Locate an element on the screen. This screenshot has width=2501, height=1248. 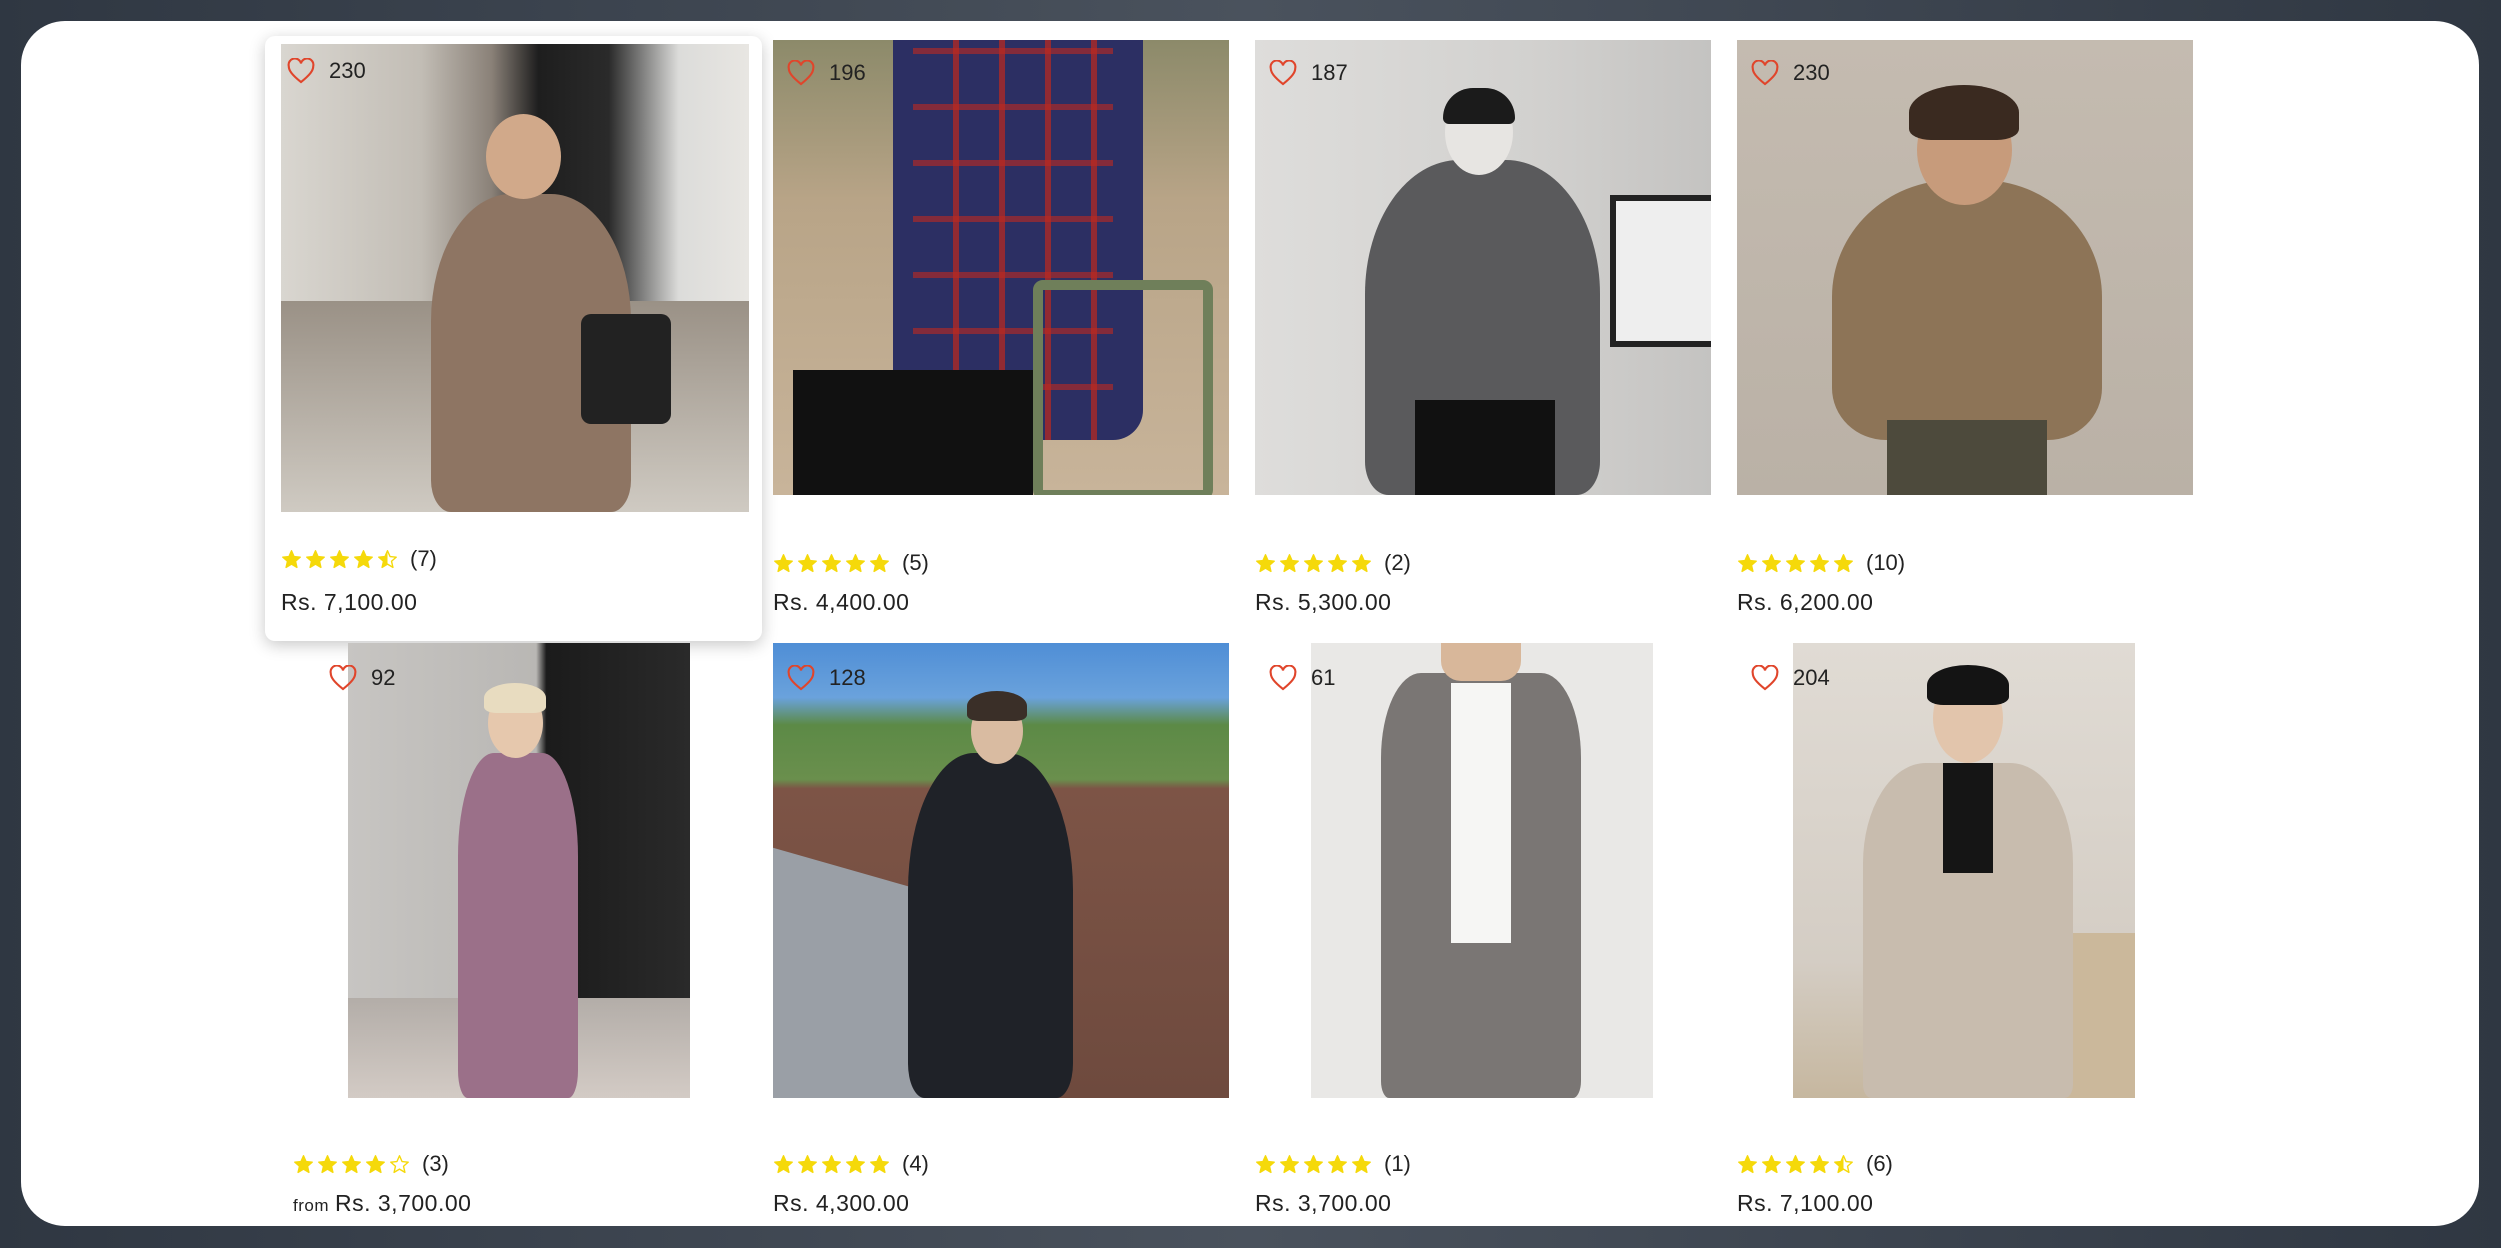
product-card: 187 (2) Rs. 5,300.00 is located at coordinates (1483, 330).